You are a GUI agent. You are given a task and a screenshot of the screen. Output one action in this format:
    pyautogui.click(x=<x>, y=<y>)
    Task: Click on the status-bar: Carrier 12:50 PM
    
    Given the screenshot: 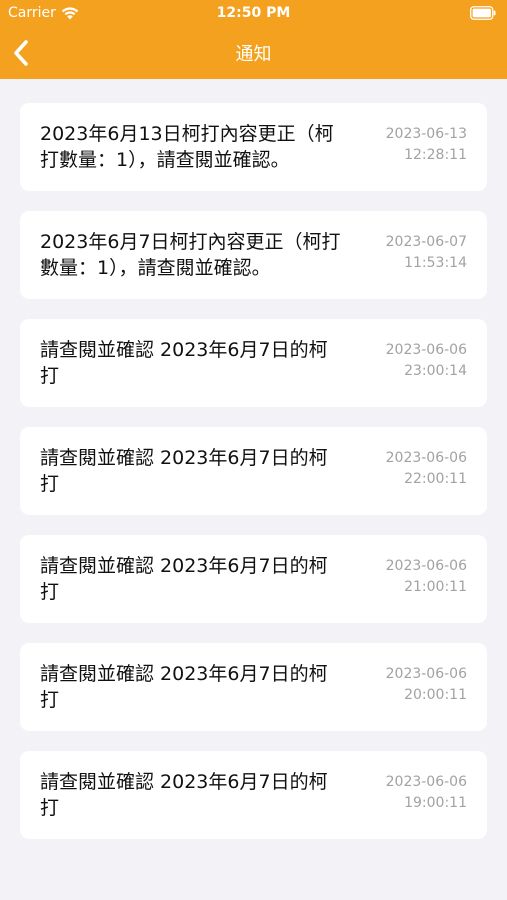 What is the action you would take?
    pyautogui.click(x=253, y=14)
    